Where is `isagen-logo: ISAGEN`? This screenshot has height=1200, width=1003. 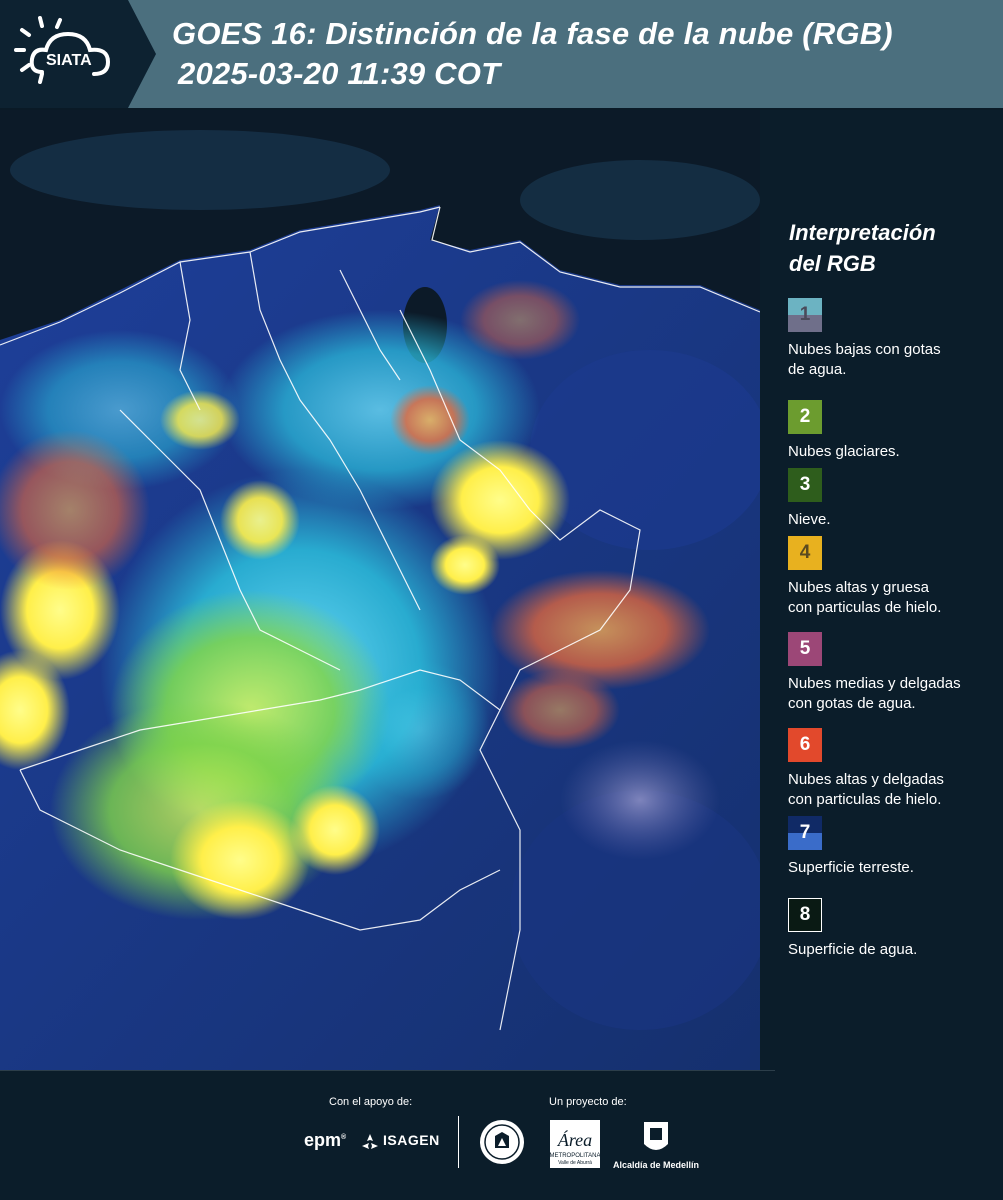
isagen-logo: ISAGEN is located at coordinates (411, 1140).